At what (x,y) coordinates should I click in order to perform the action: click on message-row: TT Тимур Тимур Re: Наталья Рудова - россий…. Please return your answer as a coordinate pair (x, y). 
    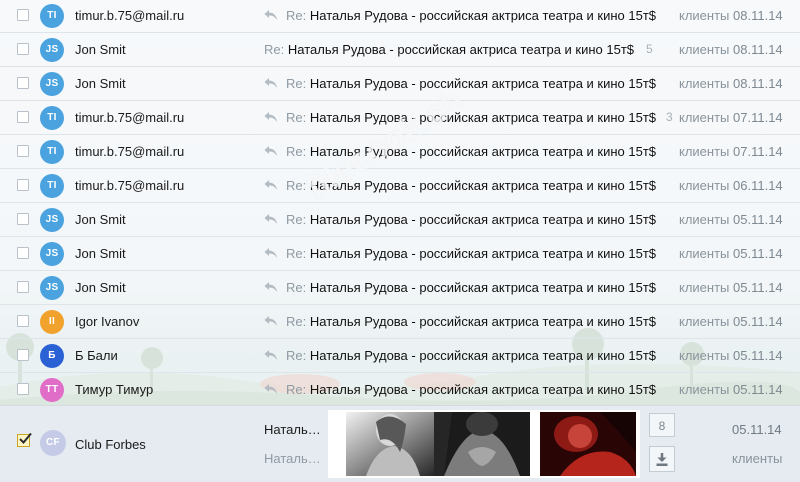
    Looking at the image, I should click on (400, 390).